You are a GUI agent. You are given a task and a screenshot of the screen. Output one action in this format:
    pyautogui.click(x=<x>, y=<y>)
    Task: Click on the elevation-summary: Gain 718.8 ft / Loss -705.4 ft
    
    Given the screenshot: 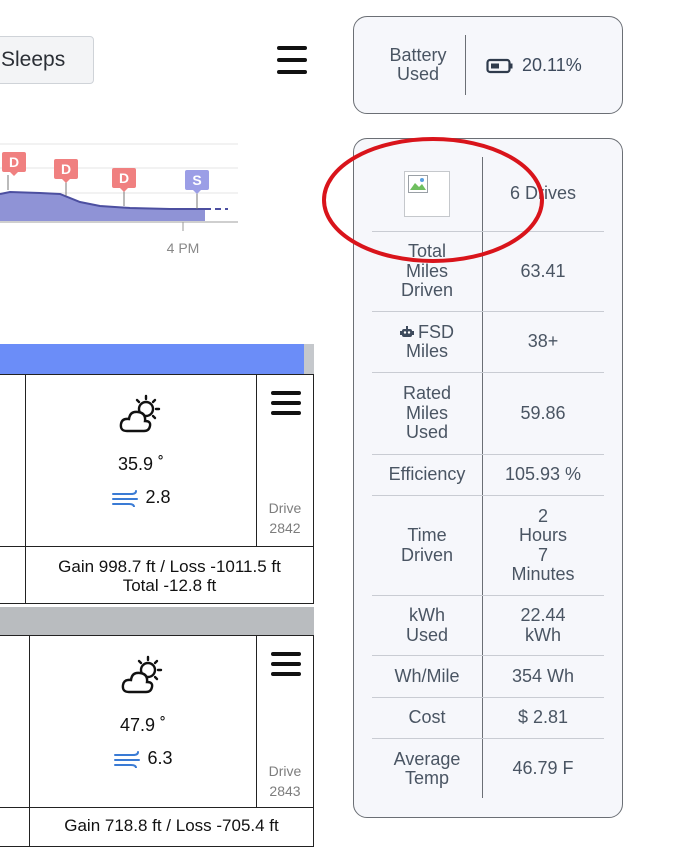 What is the action you would take?
    pyautogui.click(x=171, y=825)
    